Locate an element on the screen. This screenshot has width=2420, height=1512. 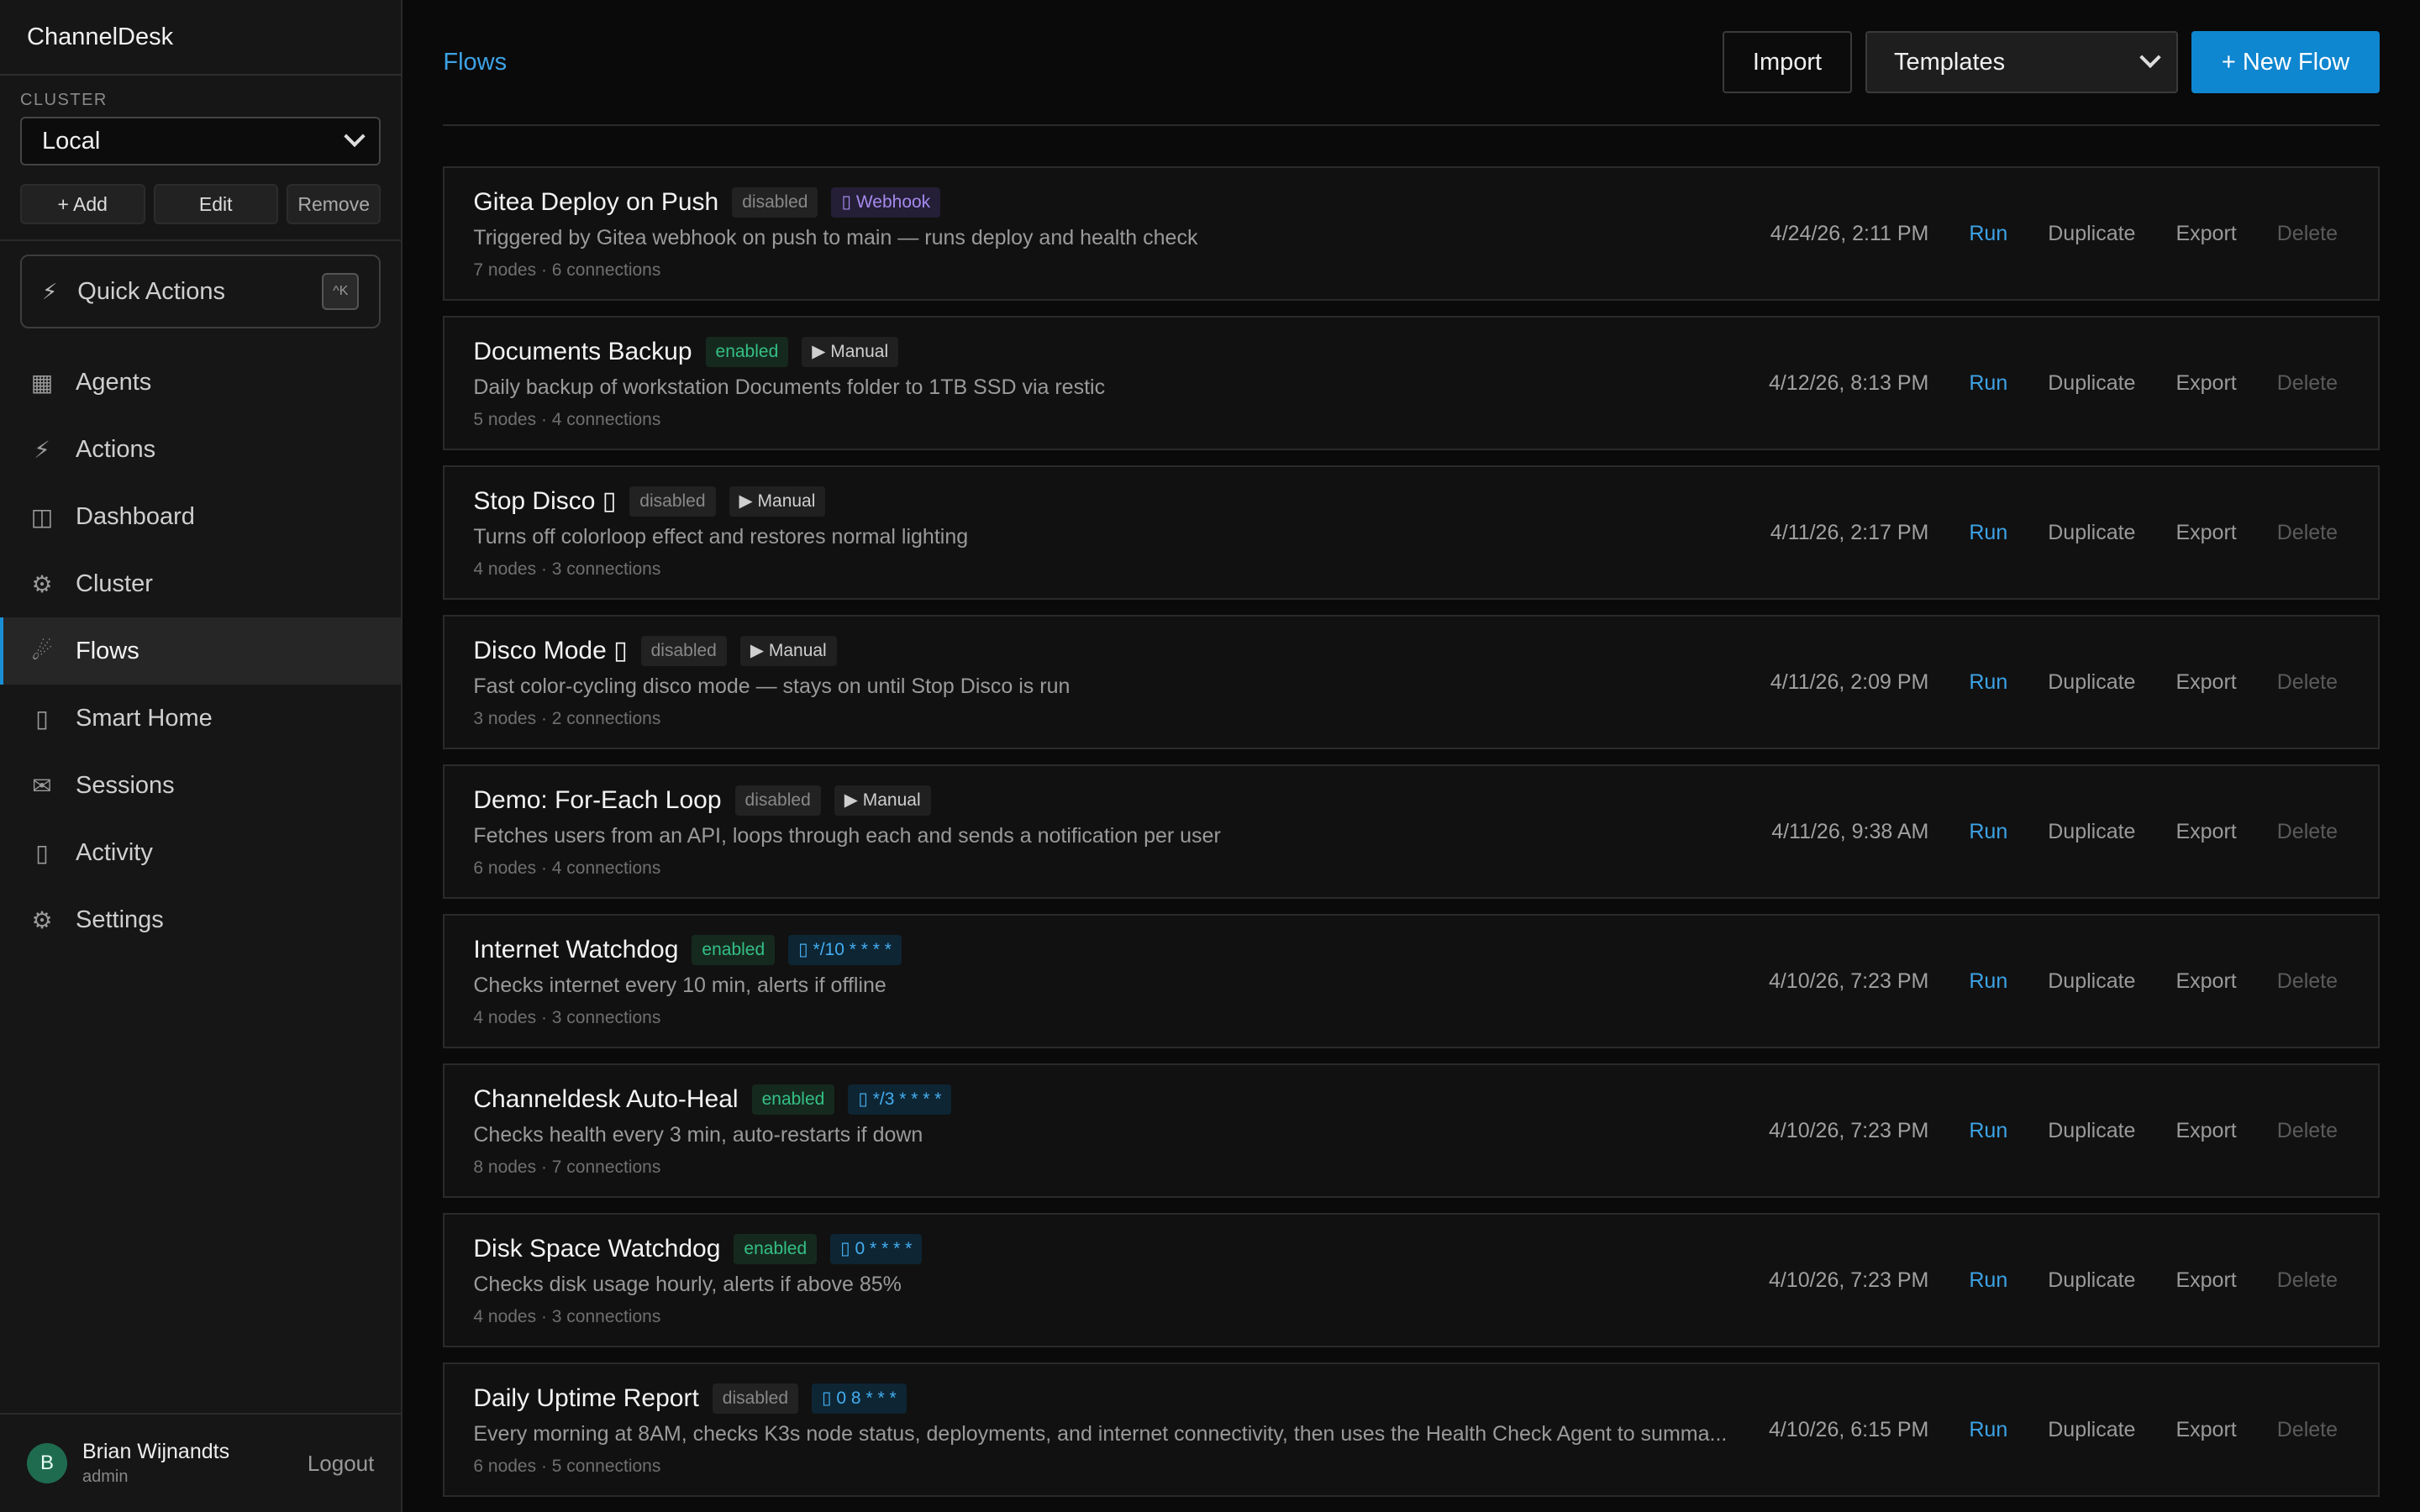
import-button: Import is located at coordinates (1788, 62).